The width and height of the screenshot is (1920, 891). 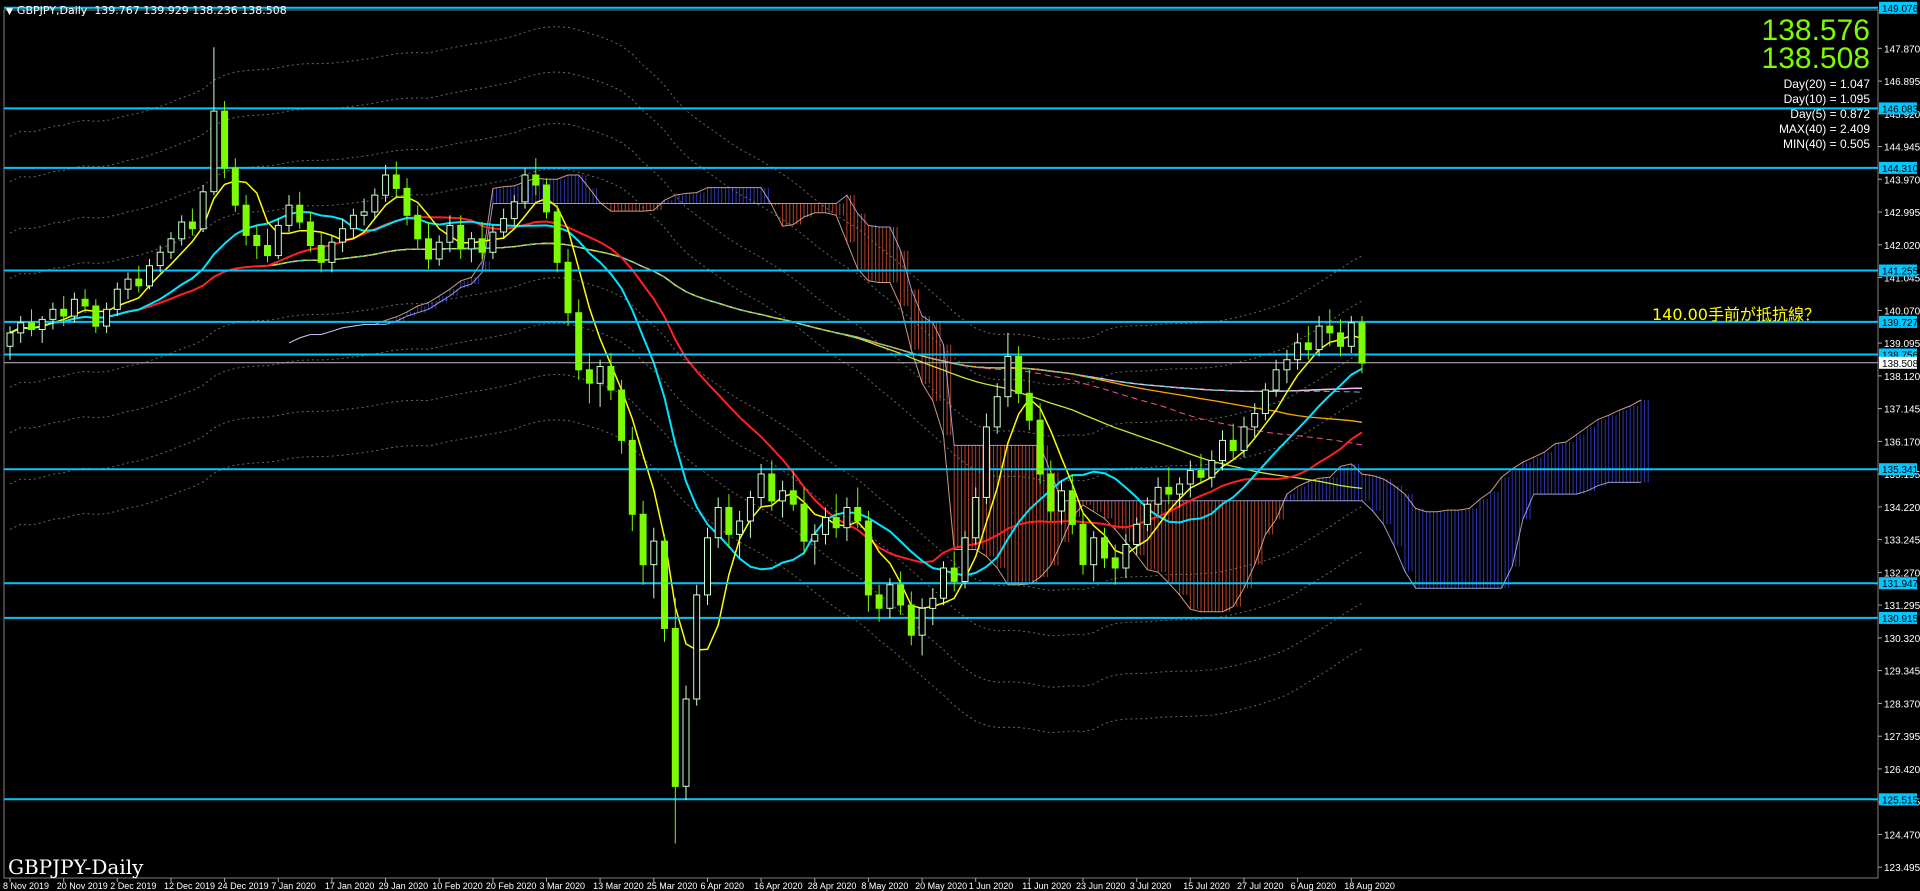 What do you see at coordinates (1902, 770) in the screenshot?
I see `price-tick-label: 126.420` at bounding box center [1902, 770].